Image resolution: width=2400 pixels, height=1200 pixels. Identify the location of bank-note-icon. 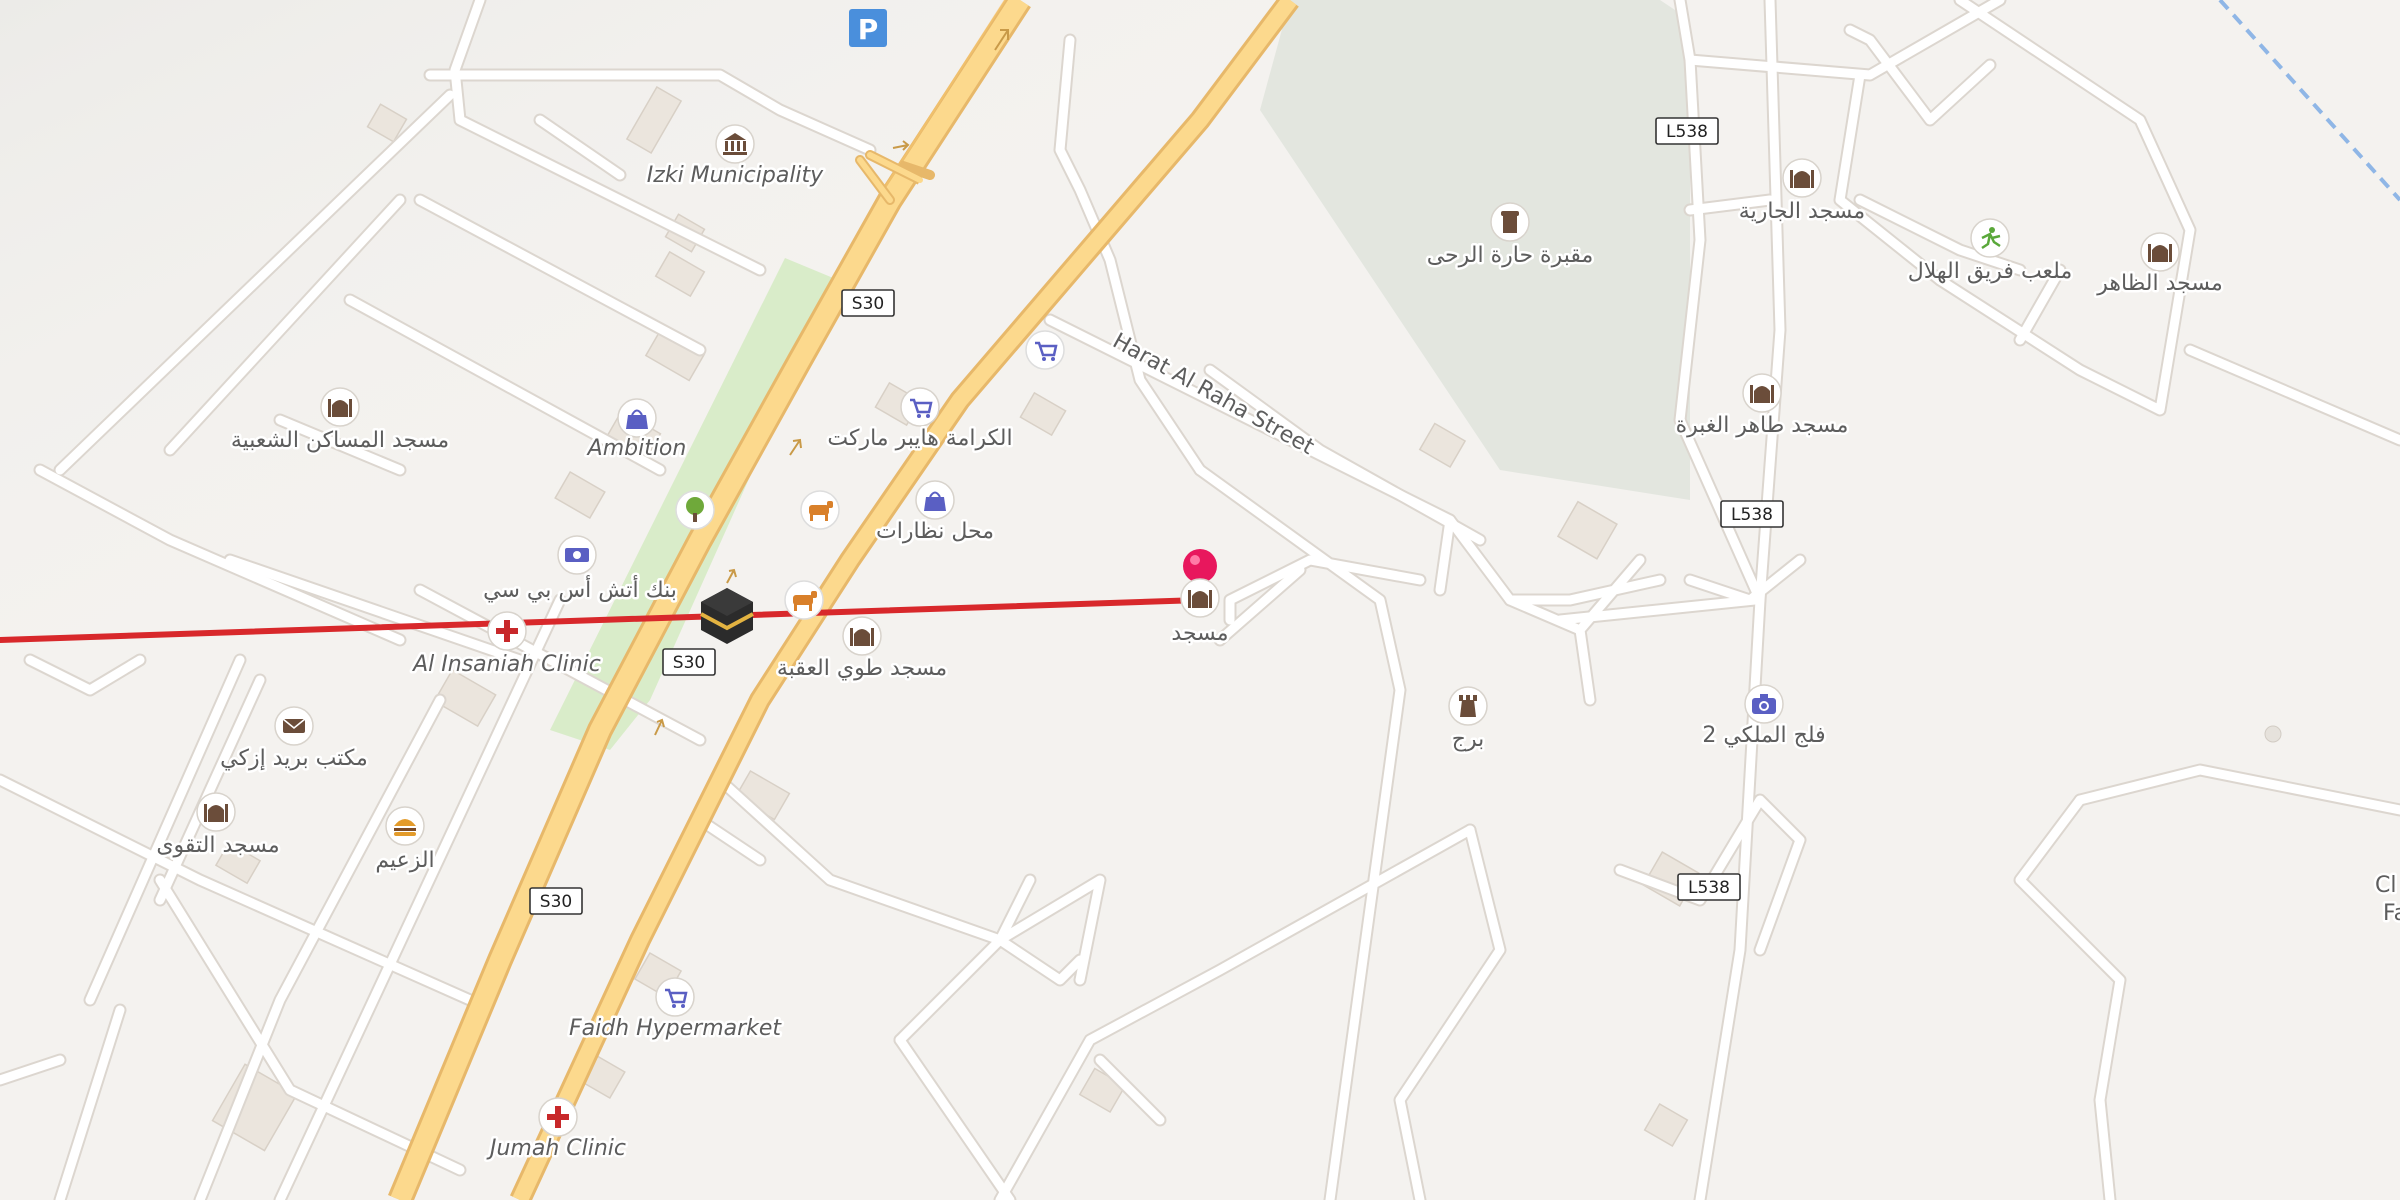
(577, 555).